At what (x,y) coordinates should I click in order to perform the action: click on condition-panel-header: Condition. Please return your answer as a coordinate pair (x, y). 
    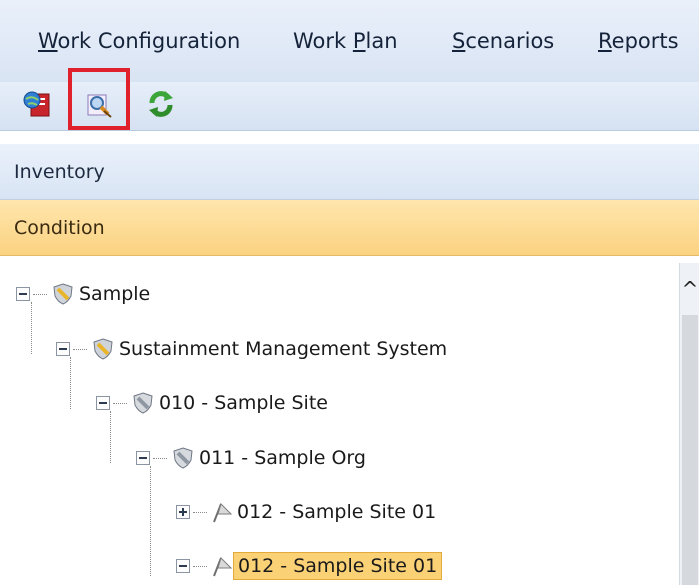
    Looking at the image, I should click on (349, 228).